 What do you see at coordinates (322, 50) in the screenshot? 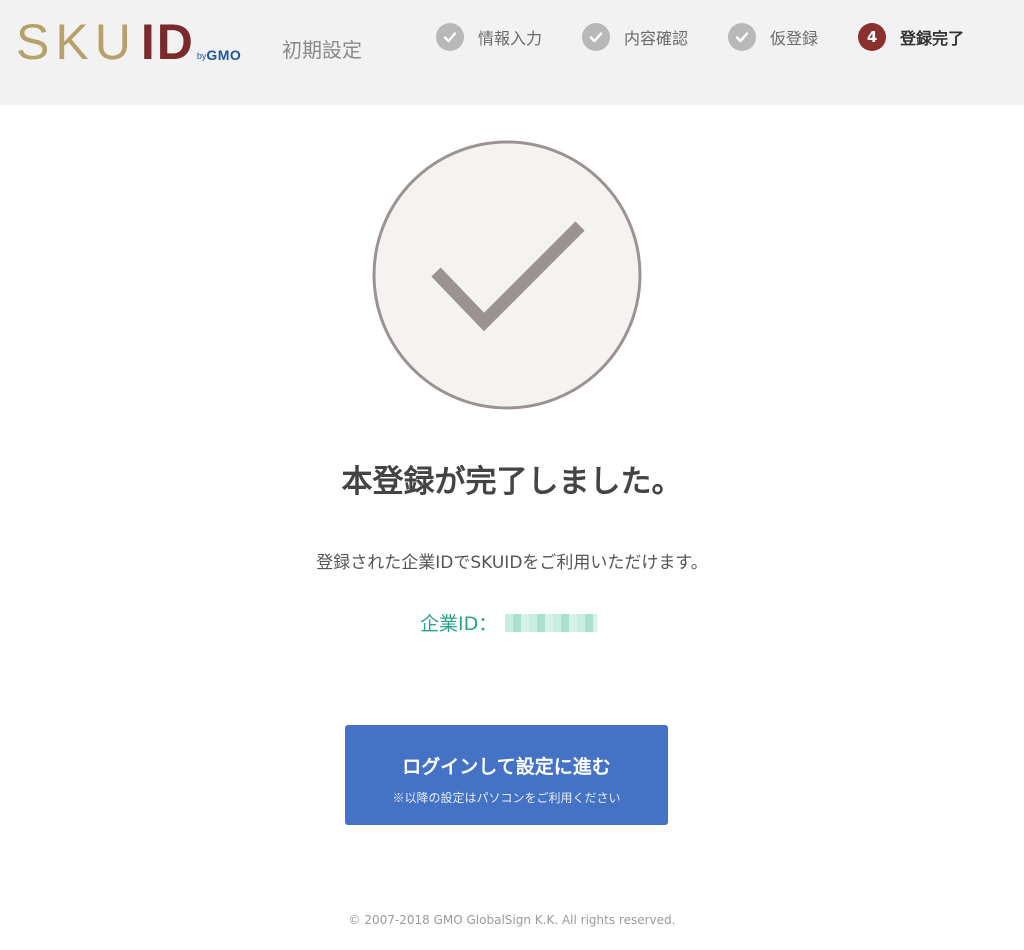
I see `page-label: 初期設定` at bounding box center [322, 50].